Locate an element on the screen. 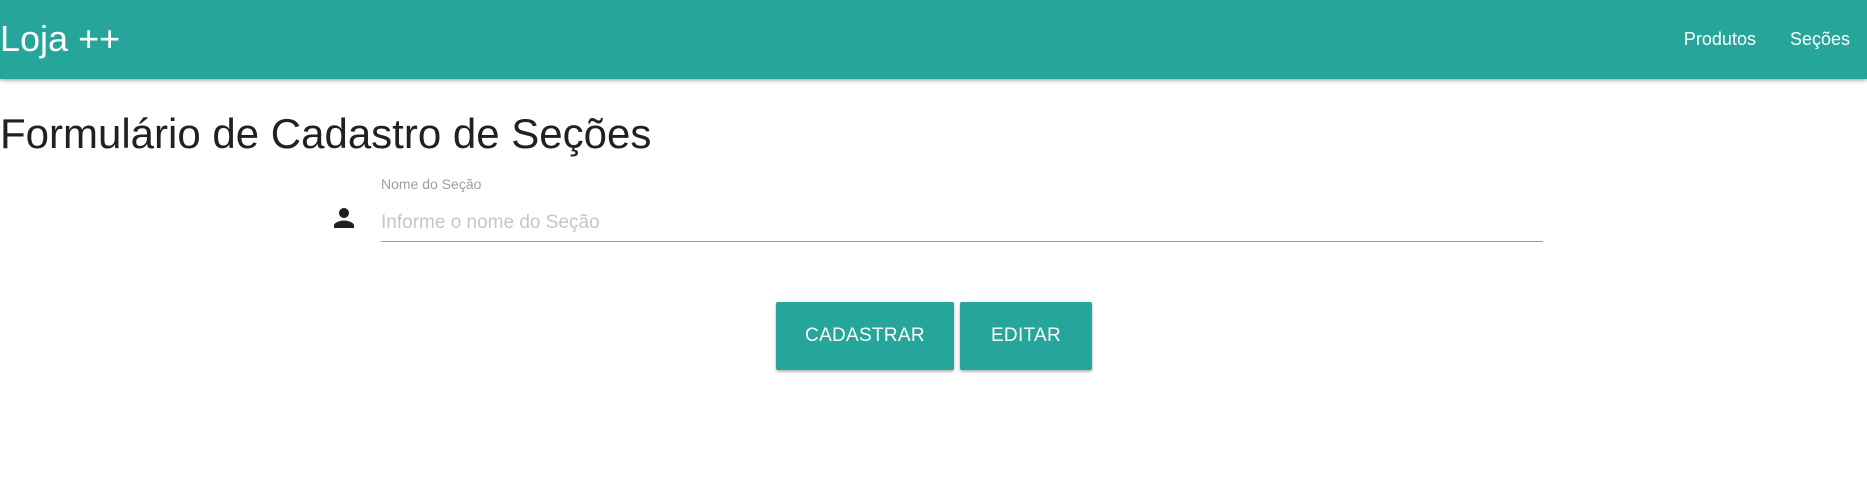  section-name-input is located at coordinates (962, 223).